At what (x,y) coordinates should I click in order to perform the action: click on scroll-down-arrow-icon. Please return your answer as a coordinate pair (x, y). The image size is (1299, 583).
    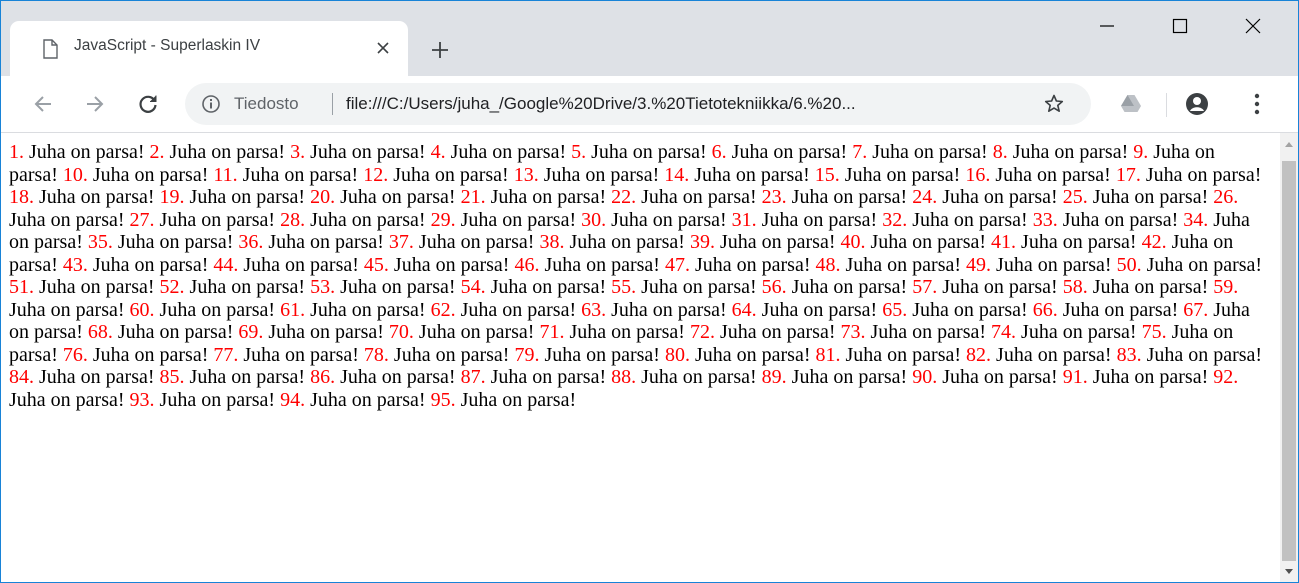
    Looking at the image, I should click on (1289, 572).